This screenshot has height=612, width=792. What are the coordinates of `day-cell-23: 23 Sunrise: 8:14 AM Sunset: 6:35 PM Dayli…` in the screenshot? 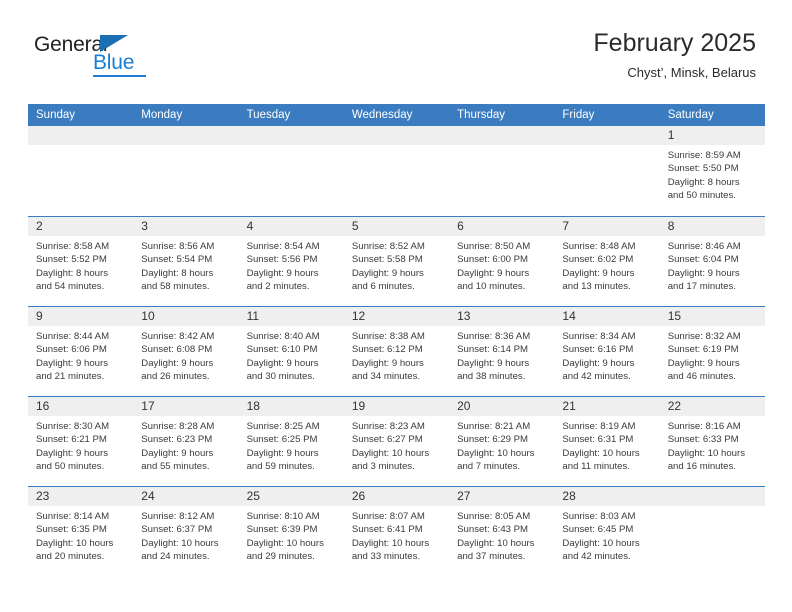 It's located at (81, 531).